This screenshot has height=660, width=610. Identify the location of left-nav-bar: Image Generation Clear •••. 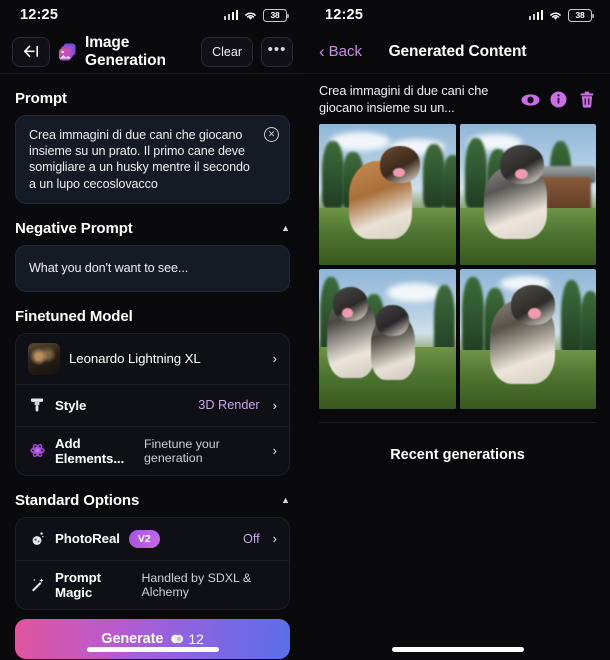
(152, 52).